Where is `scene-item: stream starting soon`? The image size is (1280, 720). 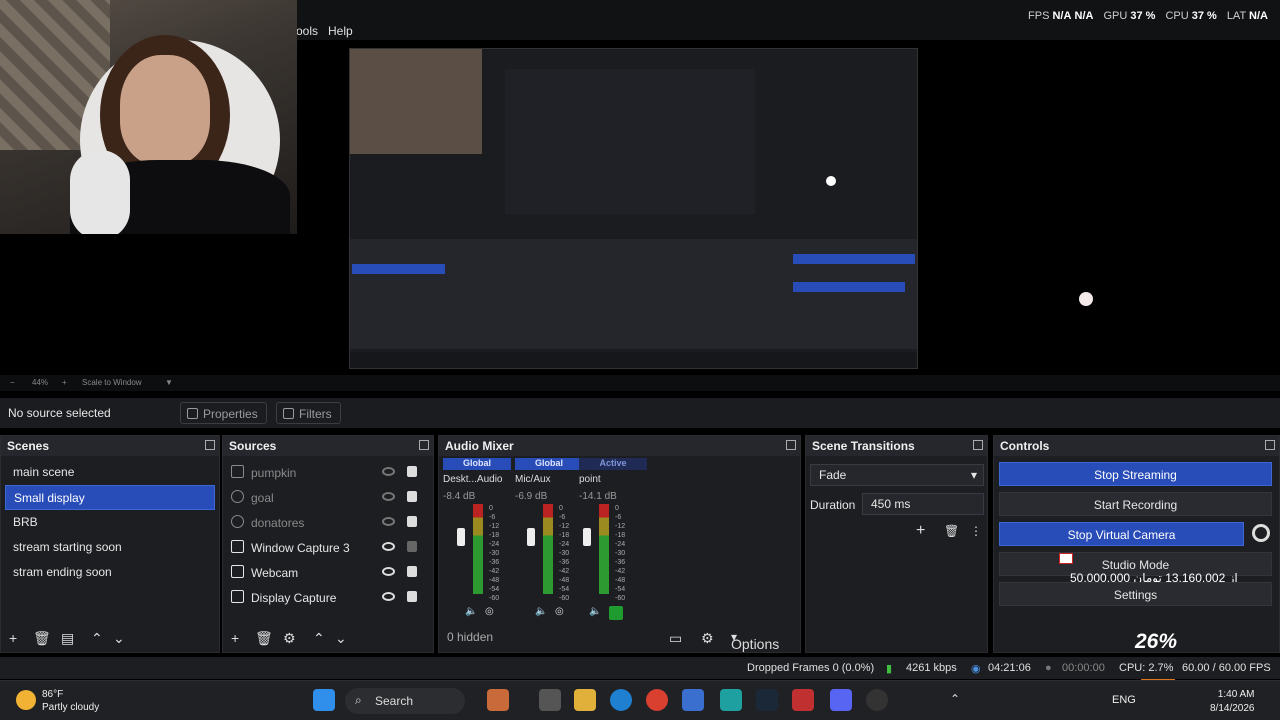 scene-item: stream starting soon is located at coordinates (110, 547).